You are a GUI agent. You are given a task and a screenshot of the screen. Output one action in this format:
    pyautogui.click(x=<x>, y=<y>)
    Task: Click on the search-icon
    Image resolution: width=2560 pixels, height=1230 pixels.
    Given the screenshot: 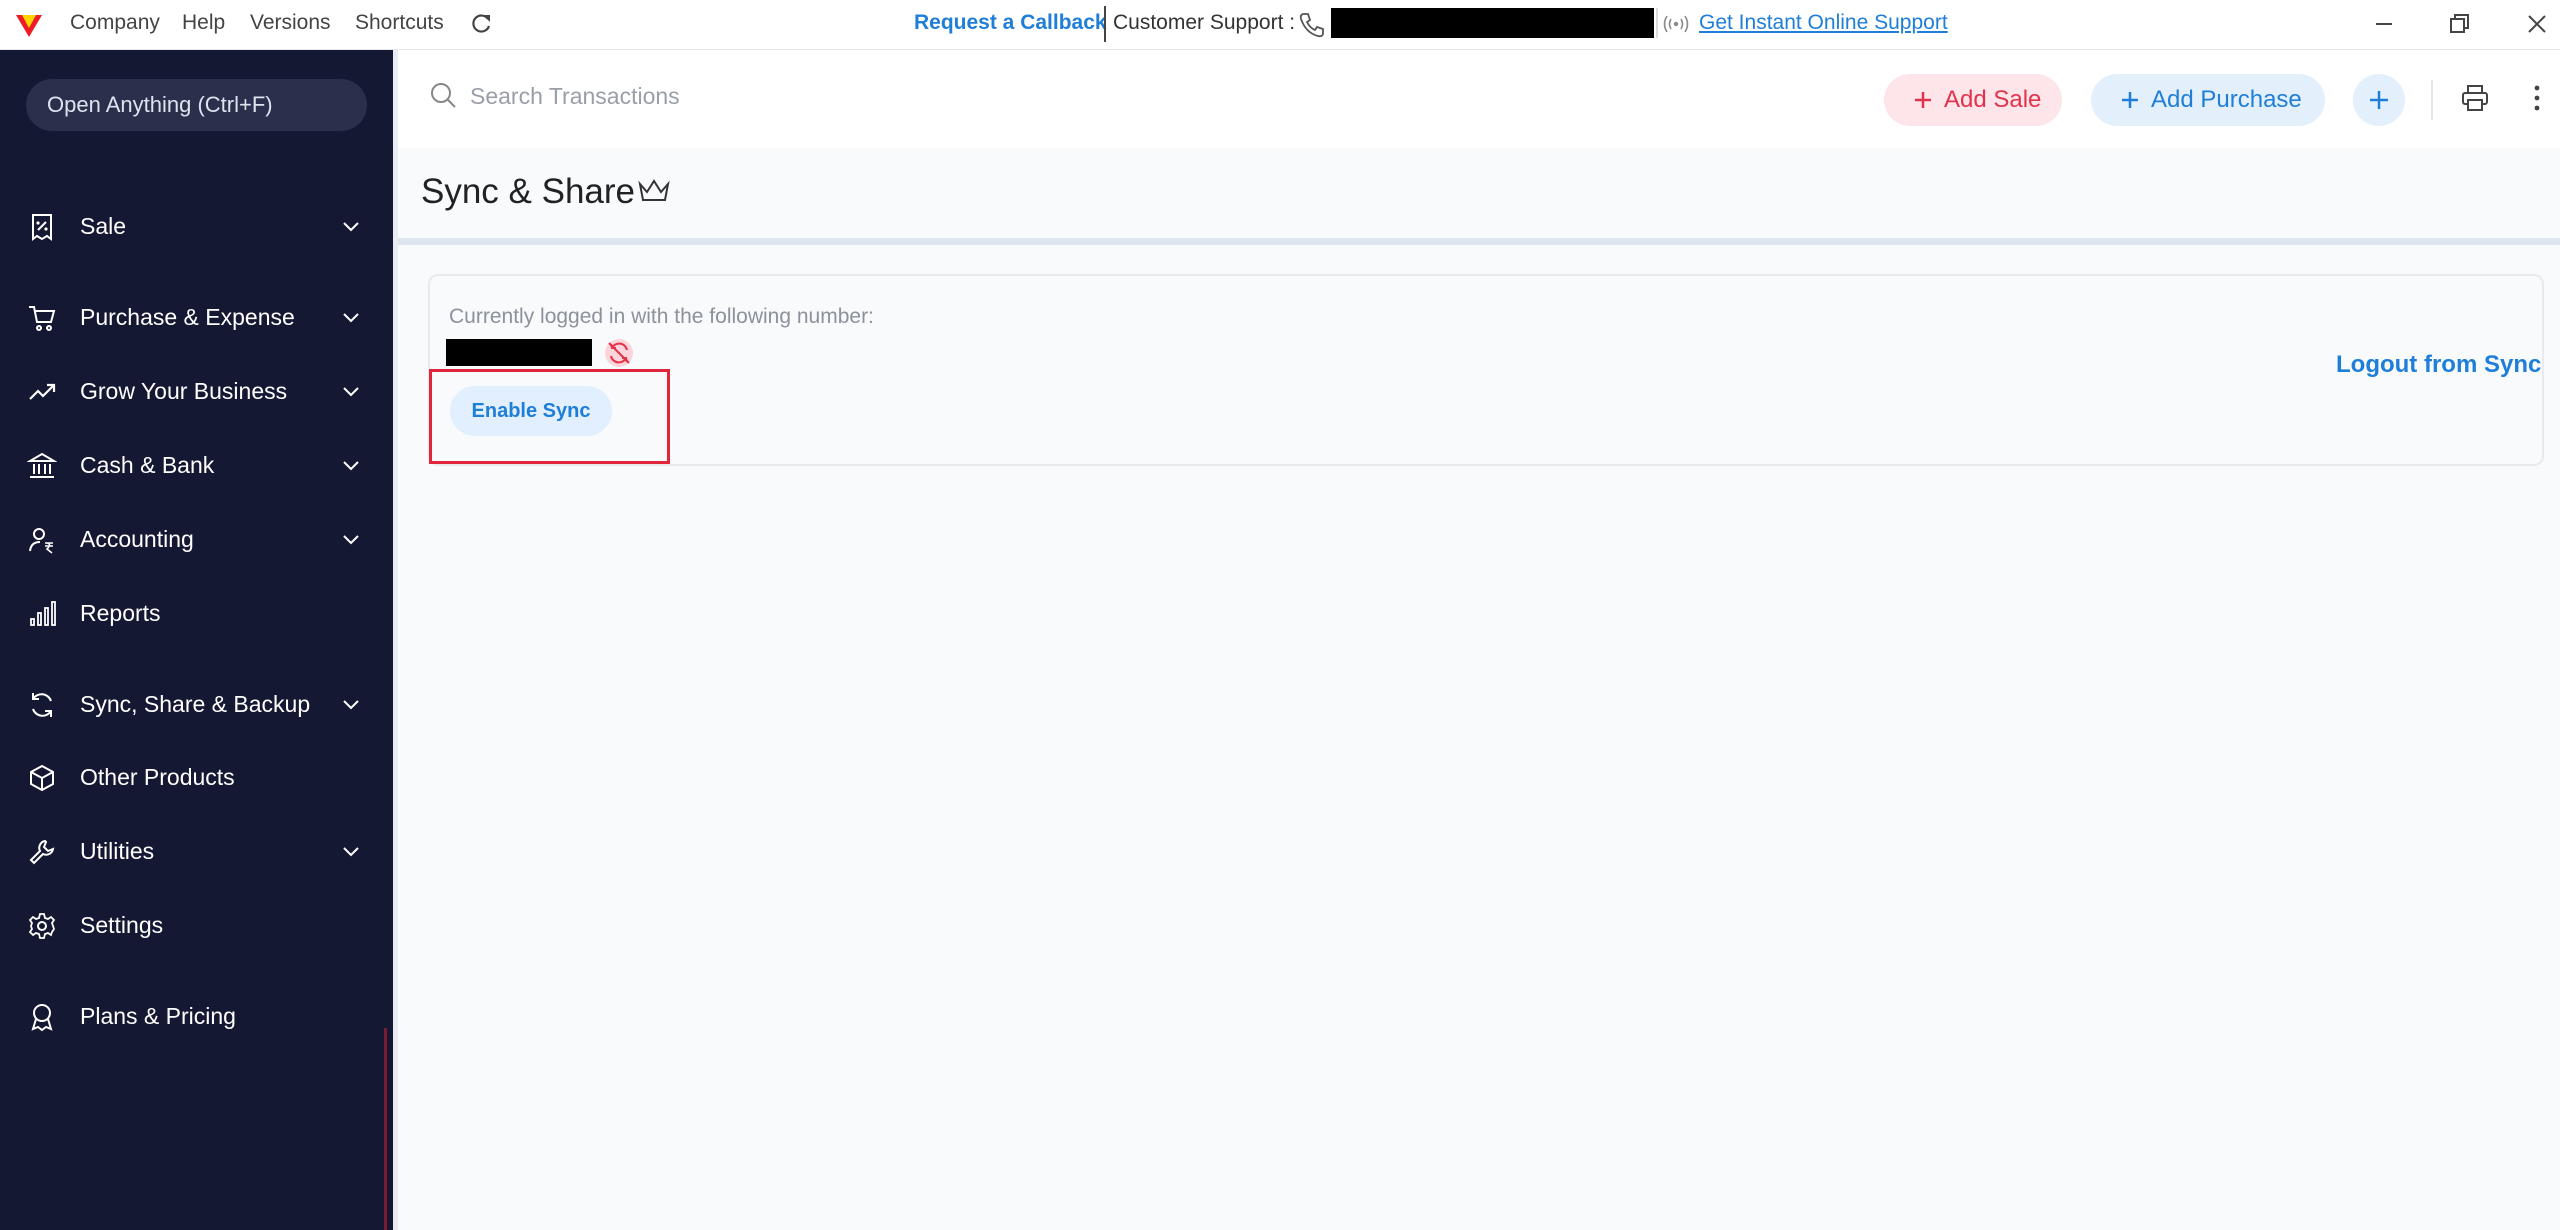 What is the action you would take?
    pyautogui.click(x=443, y=95)
    